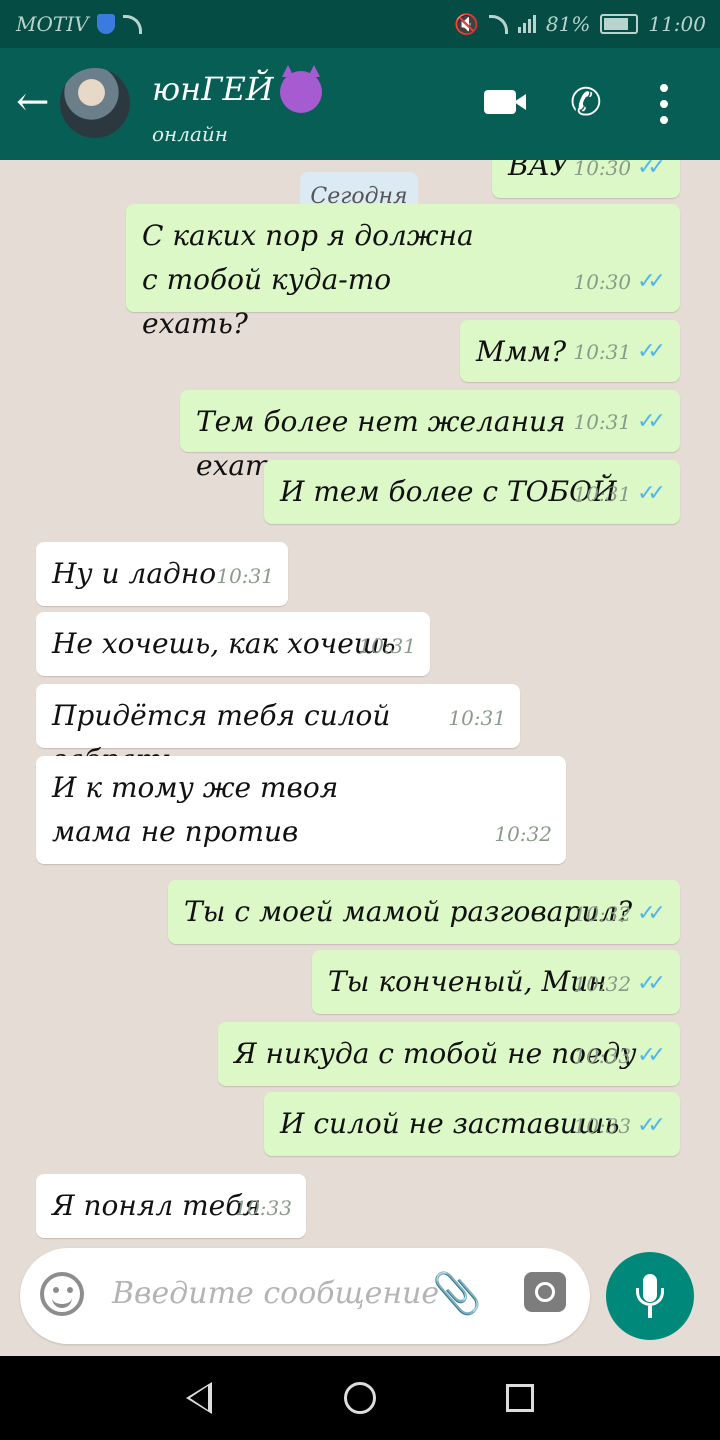 This screenshot has width=720, height=1440. Describe the element at coordinates (457, 1293) in the screenshot. I see `attach-icon: 📎` at that location.